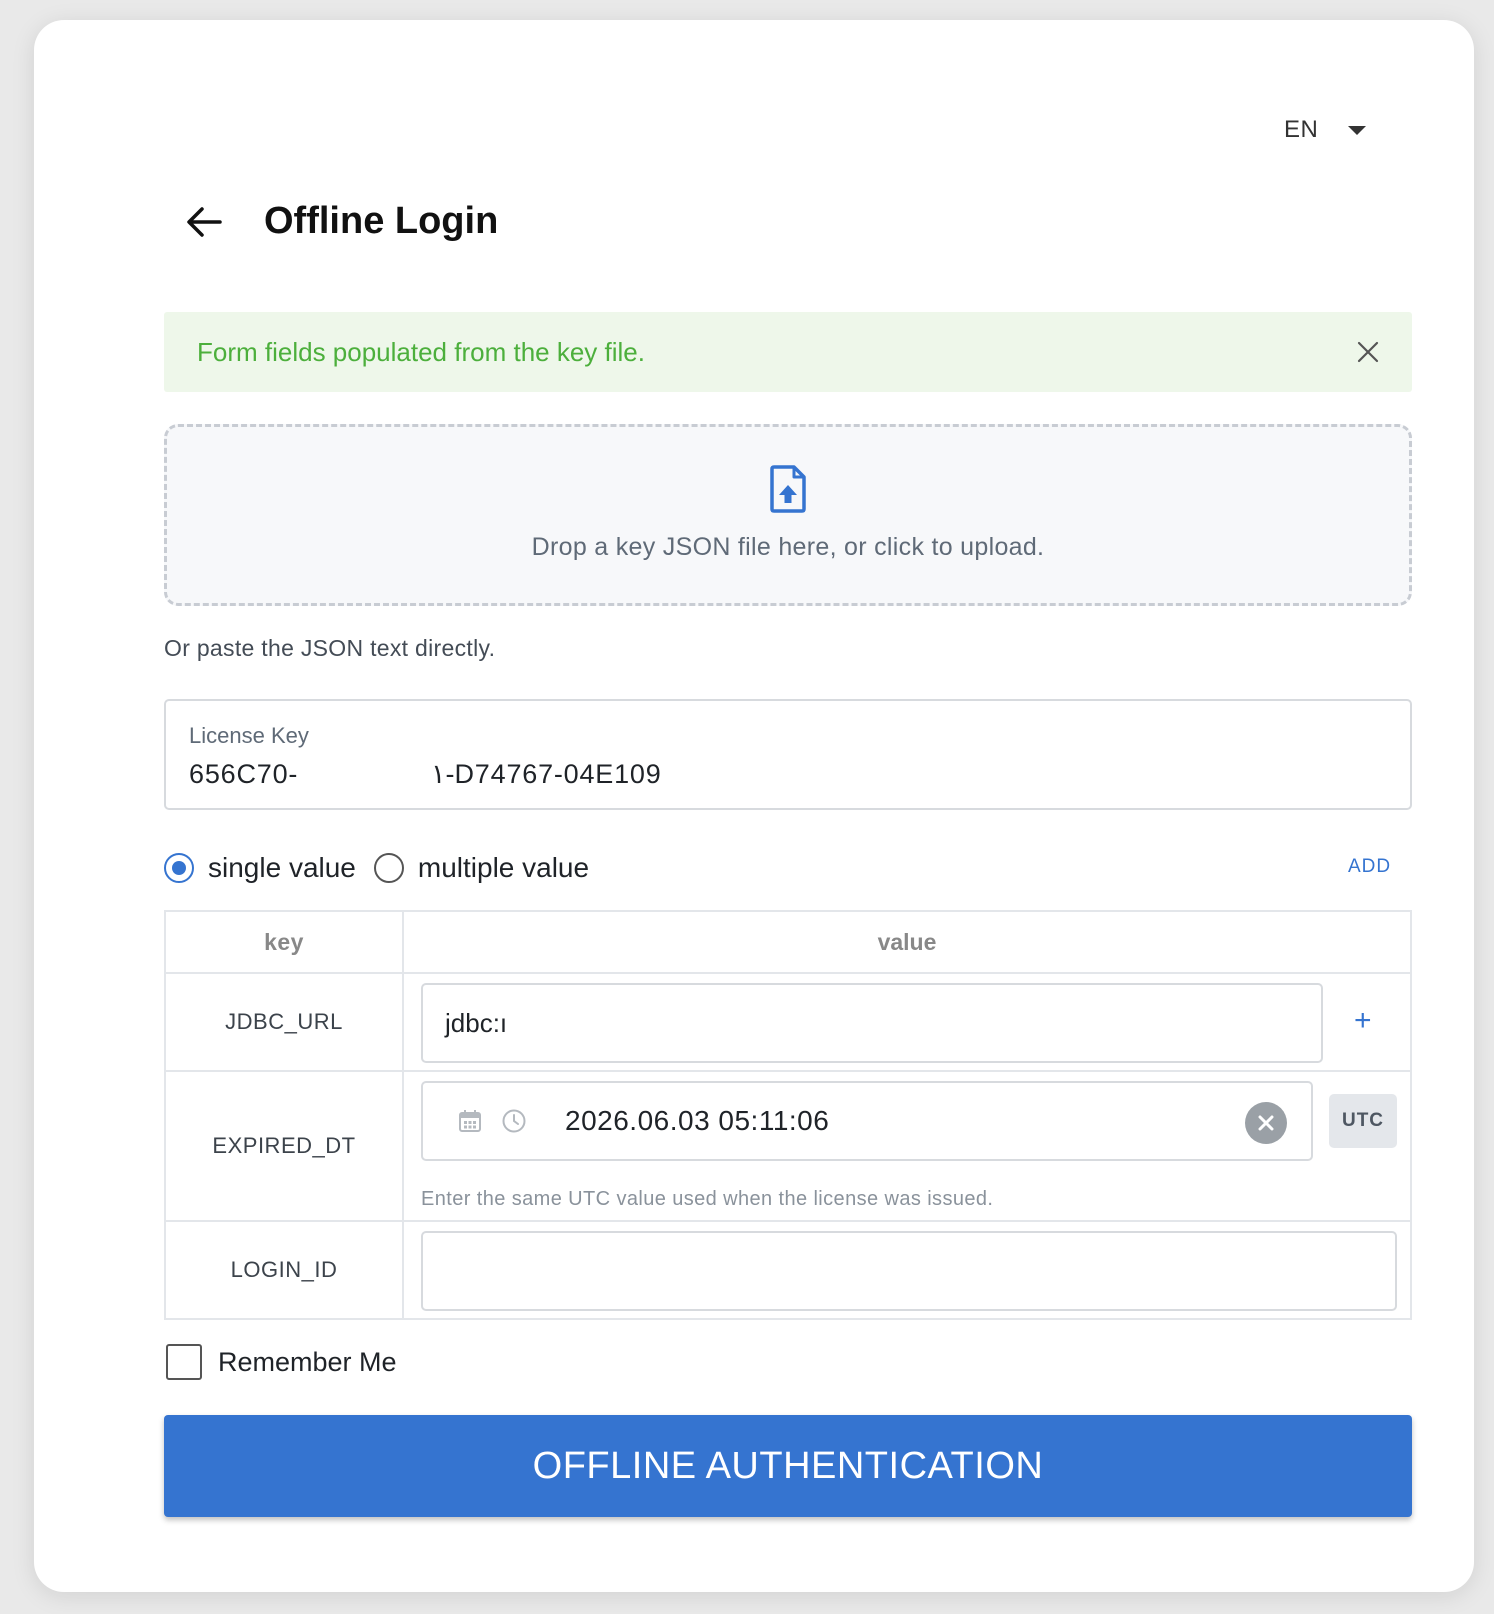  I want to click on radio-single-value: single value, so click(260, 868).